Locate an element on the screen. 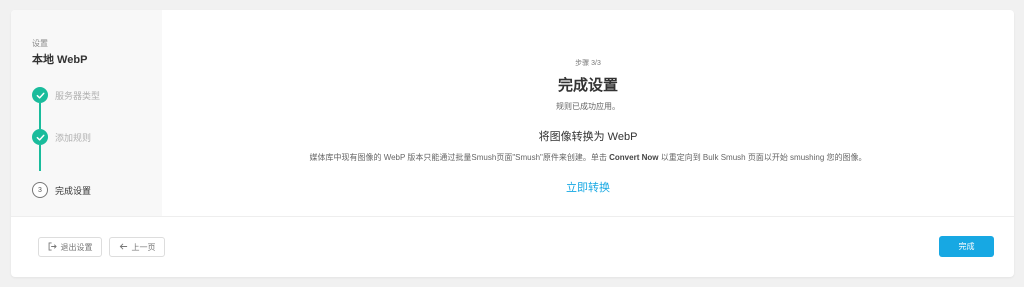  convert-now-link: 立即转换 is located at coordinates (588, 187).